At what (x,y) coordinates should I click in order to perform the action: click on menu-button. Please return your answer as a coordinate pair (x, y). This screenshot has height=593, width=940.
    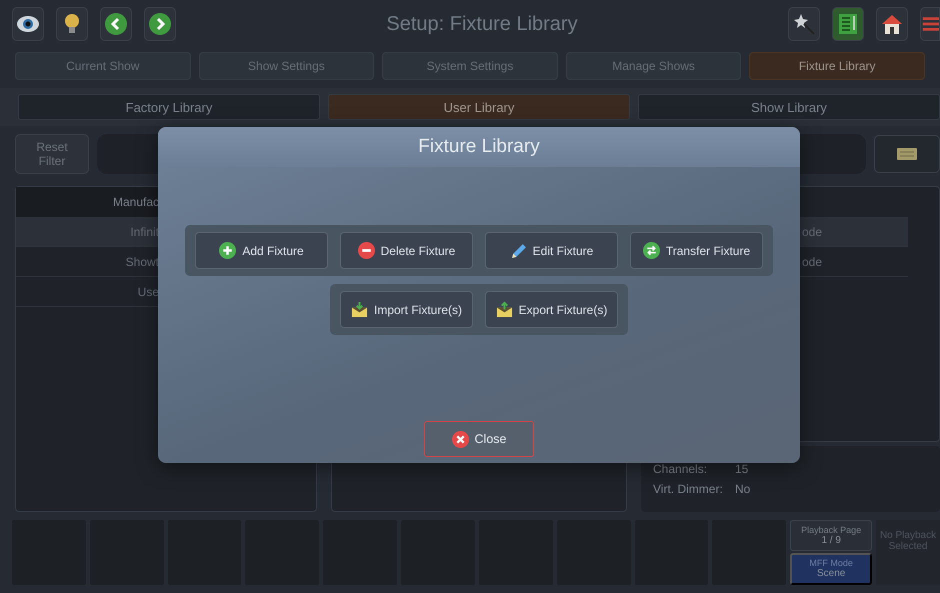
    Looking at the image, I should click on (930, 24).